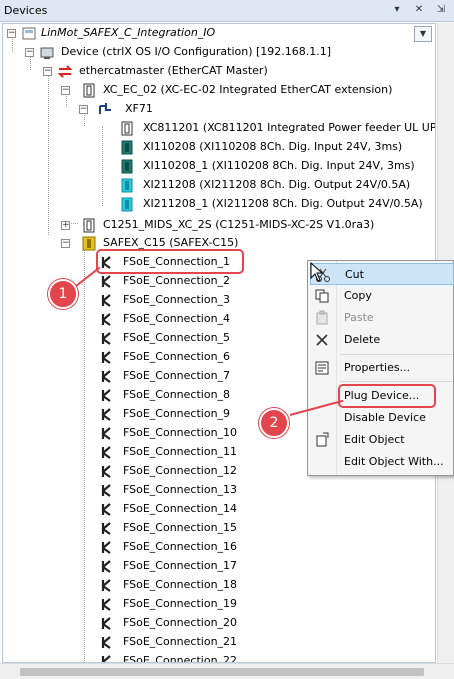 This screenshot has width=454, height=679. Describe the element at coordinates (179, 109) in the screenshot. I see `tree-node-xf71: − XF71` at that location.